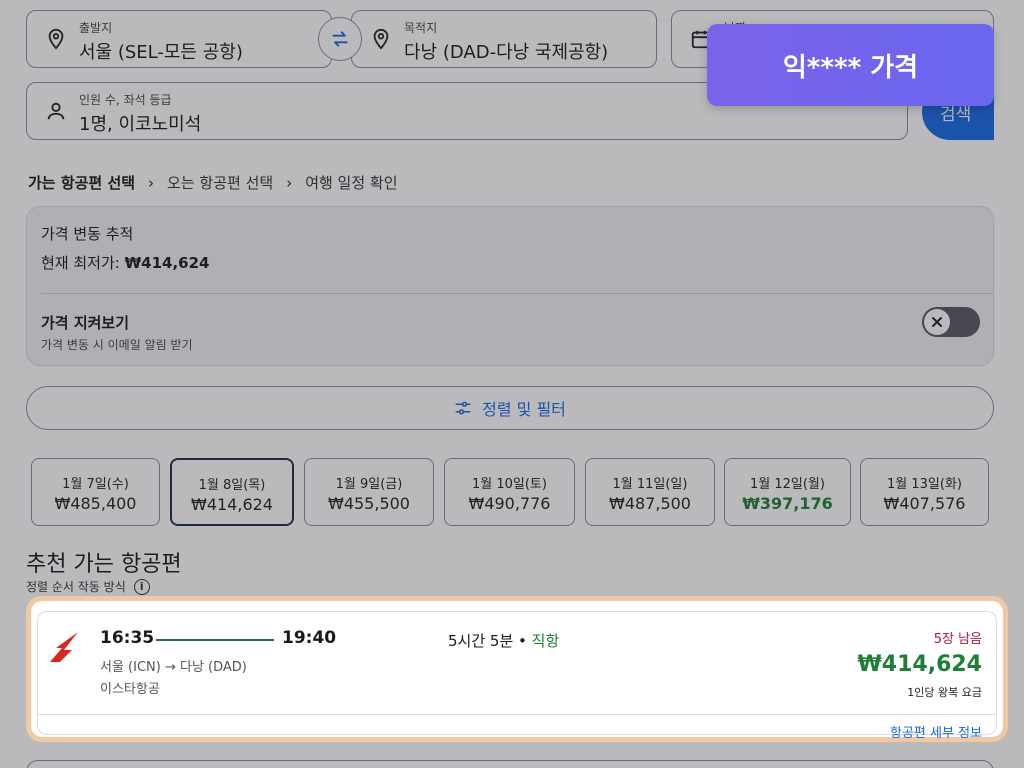  I want to click on date-option: 1월 10일(토) ₩490,776, so click(509, 492).